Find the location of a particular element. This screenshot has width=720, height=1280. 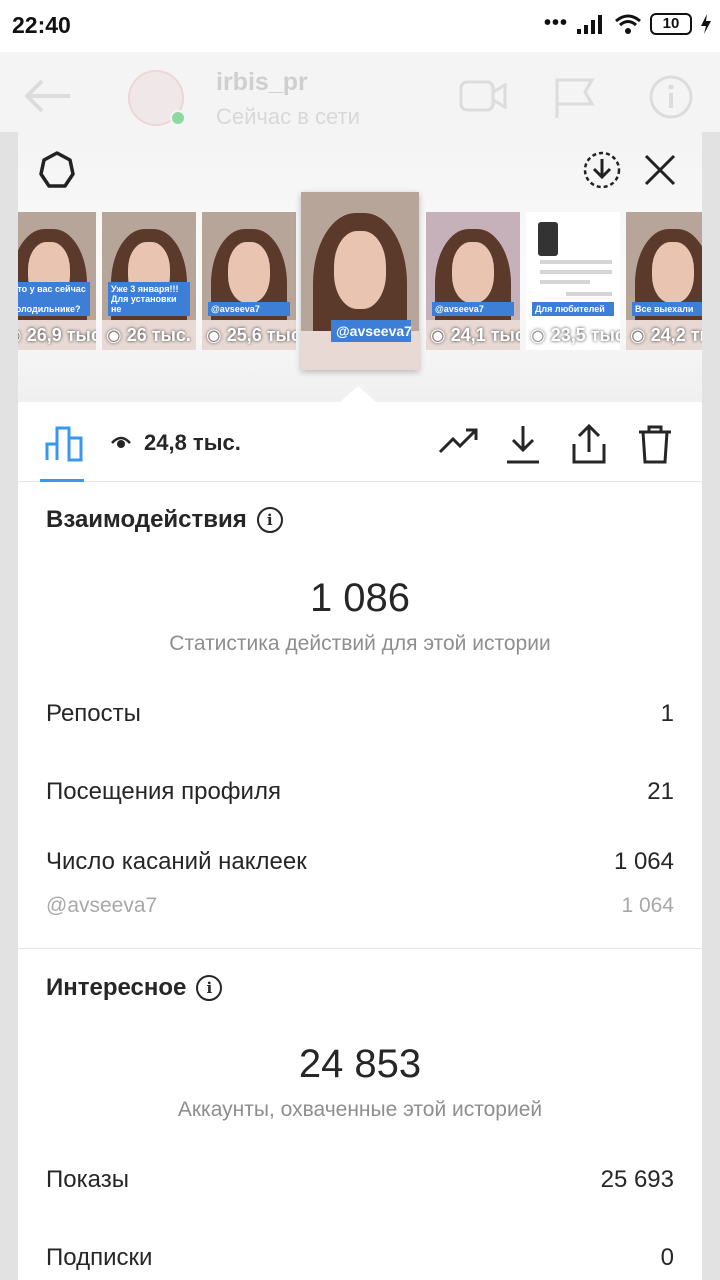

stat-label: Показы is located at coordinates (87, 1179).